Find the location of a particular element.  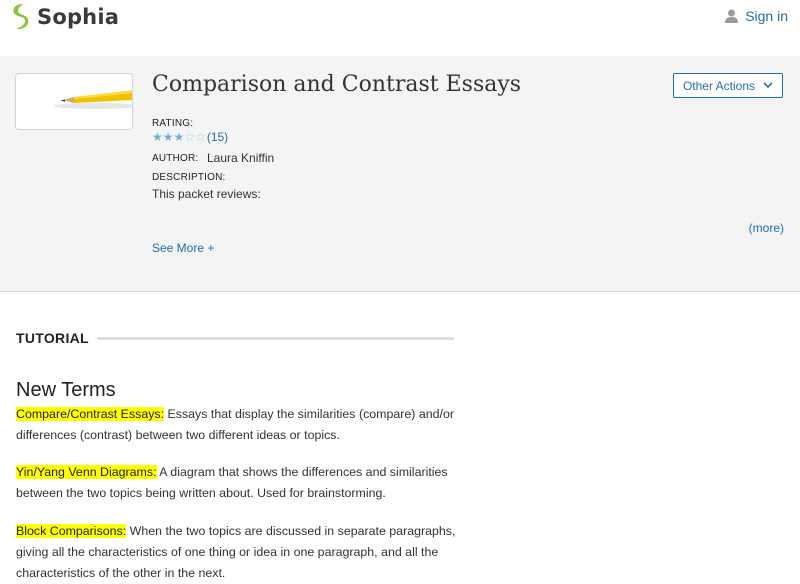

author-label: AUTHOR: is located at coordinates (175, 158).